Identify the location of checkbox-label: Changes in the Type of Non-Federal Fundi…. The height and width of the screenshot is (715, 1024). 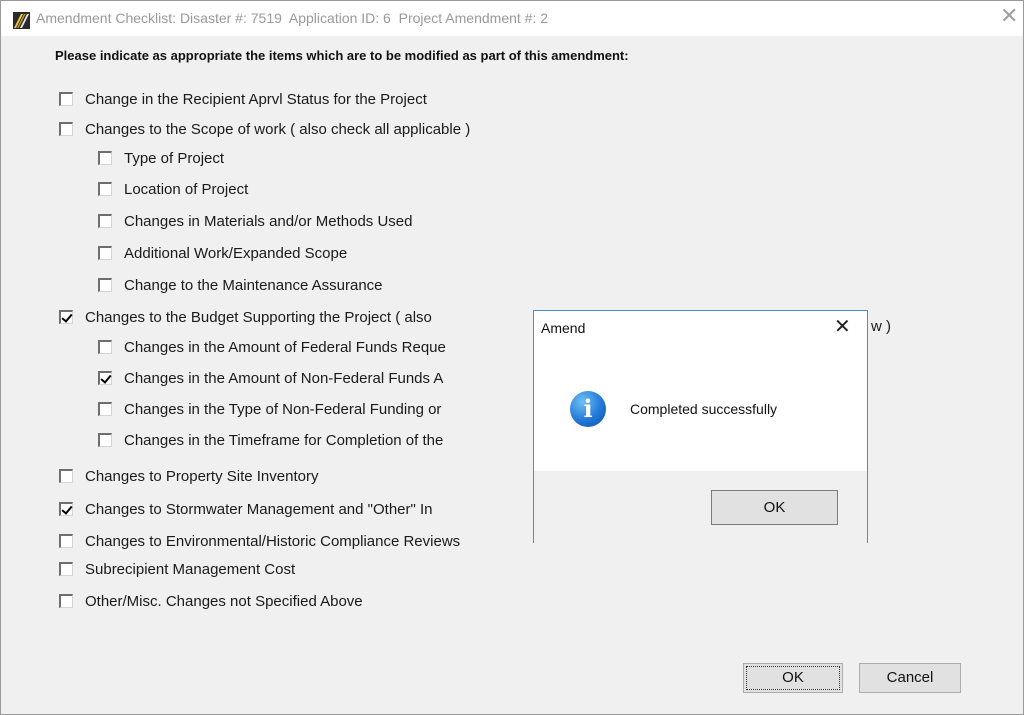
(283, 409).